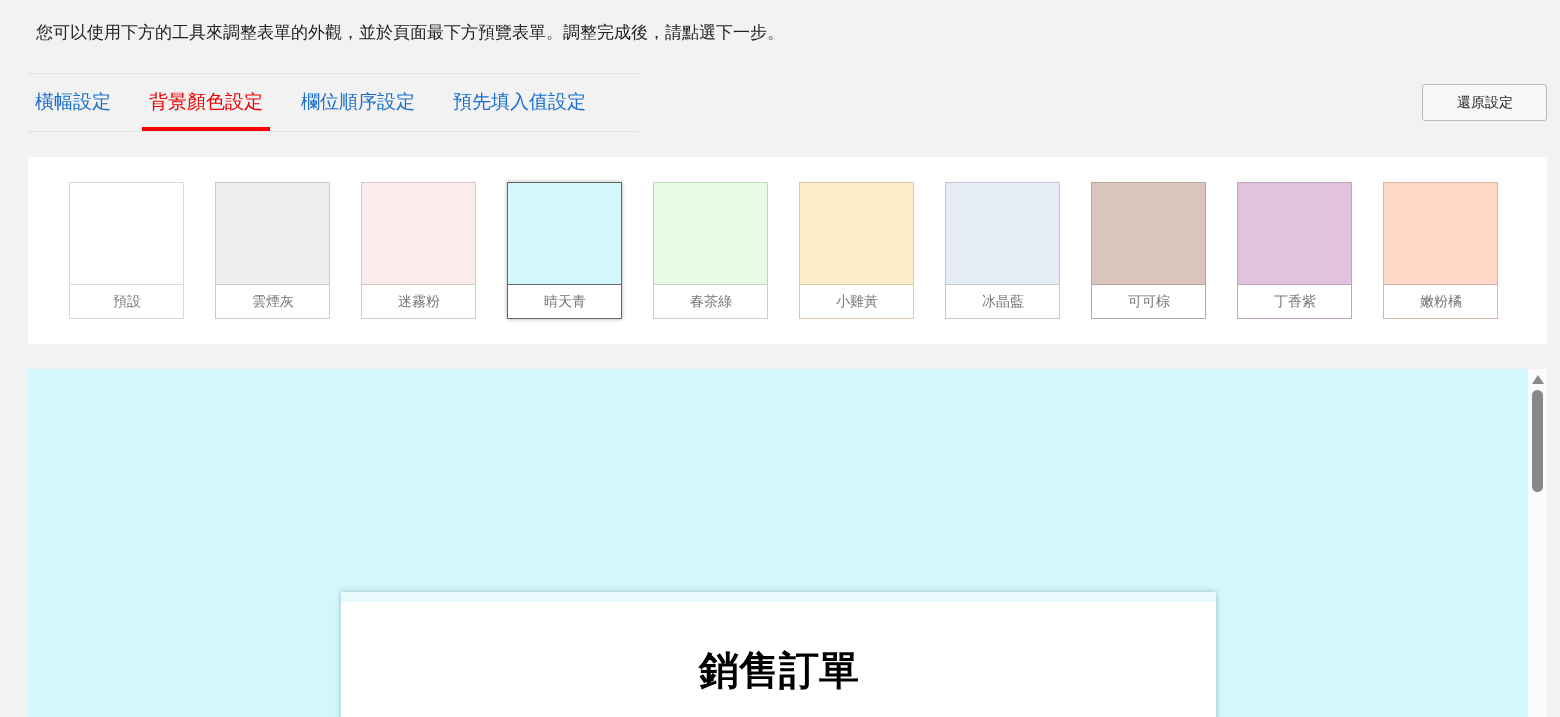  I want to click on scroll-up-icon, so click(1537, 379).